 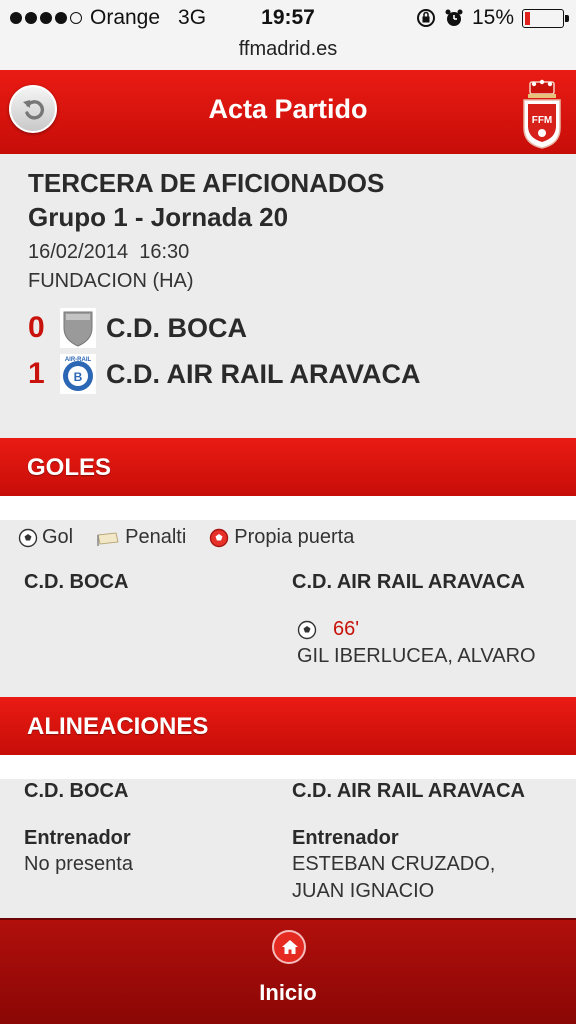 I want to click on group-round: Grupo 1 - Jornada 20, so click(x=158, y=217).